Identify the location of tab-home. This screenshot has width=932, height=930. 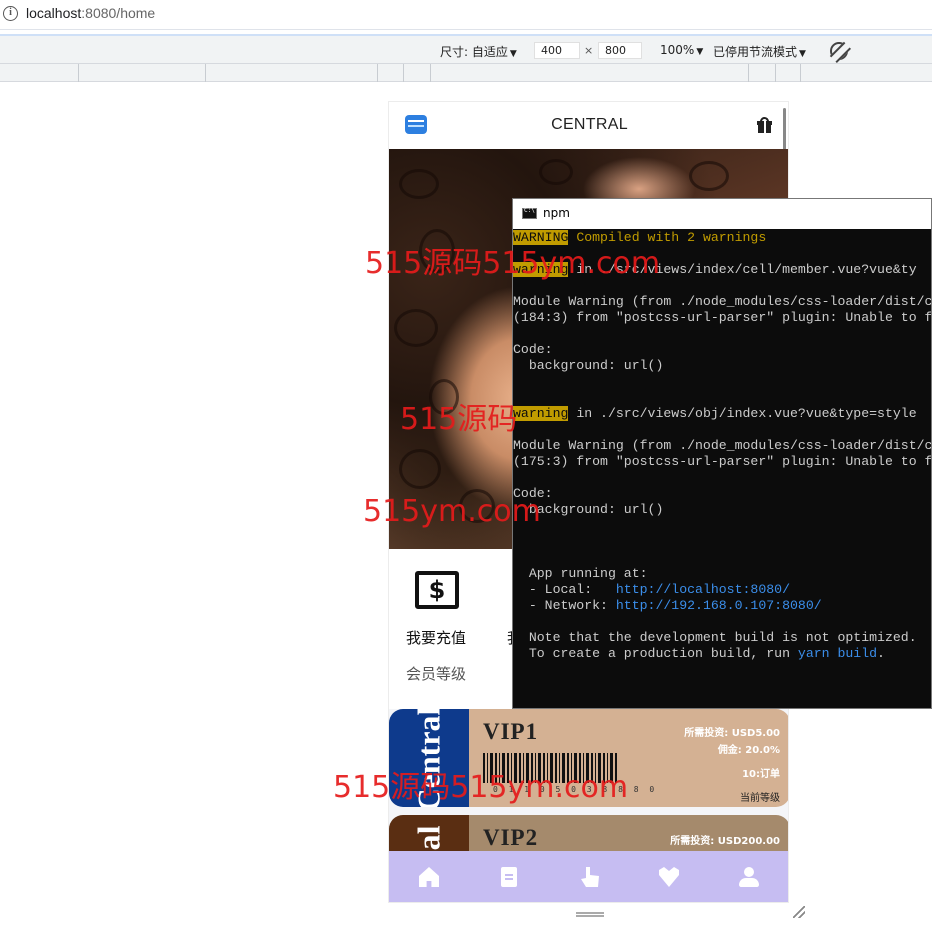
(429, 876).